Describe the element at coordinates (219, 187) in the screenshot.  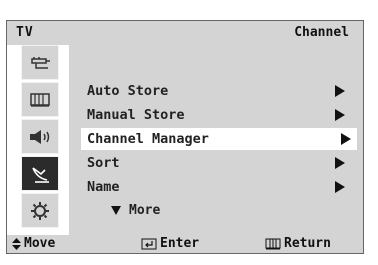
I see `menu-item-name: Name` at that location.